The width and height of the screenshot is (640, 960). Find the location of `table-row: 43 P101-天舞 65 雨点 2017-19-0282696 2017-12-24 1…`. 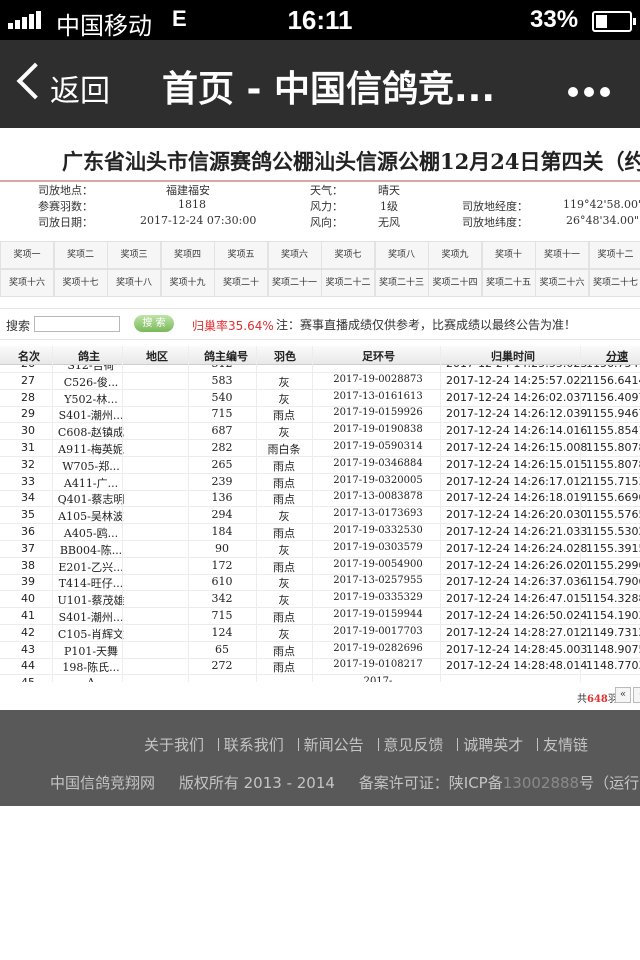

table-row: 43 P101-天舞 65 雨点 2017-19-0282696 2017-12-24 1… is located at coordinates (320, 650).